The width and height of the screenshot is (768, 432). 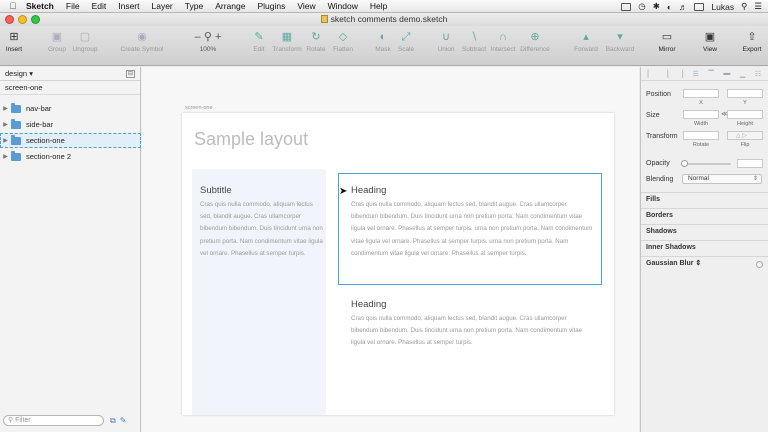 I want to click on layout-title: Sample layout, so click(x=251, y=139).